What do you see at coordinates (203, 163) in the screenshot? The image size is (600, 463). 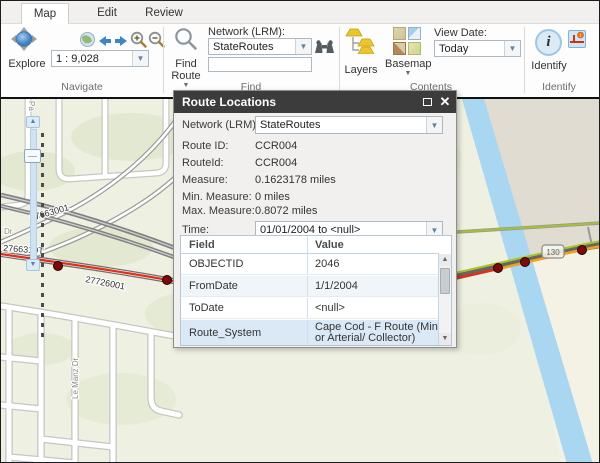 I see `routeid-label: RouteId:` at bounding box center [203, 163].